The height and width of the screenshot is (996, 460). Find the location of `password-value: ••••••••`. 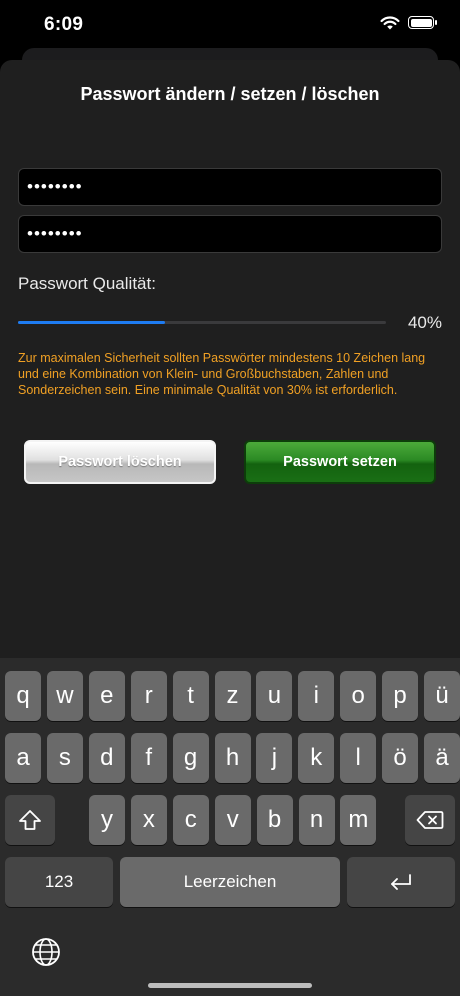

password-value: •••••••• is located at coordinates (55, 186).